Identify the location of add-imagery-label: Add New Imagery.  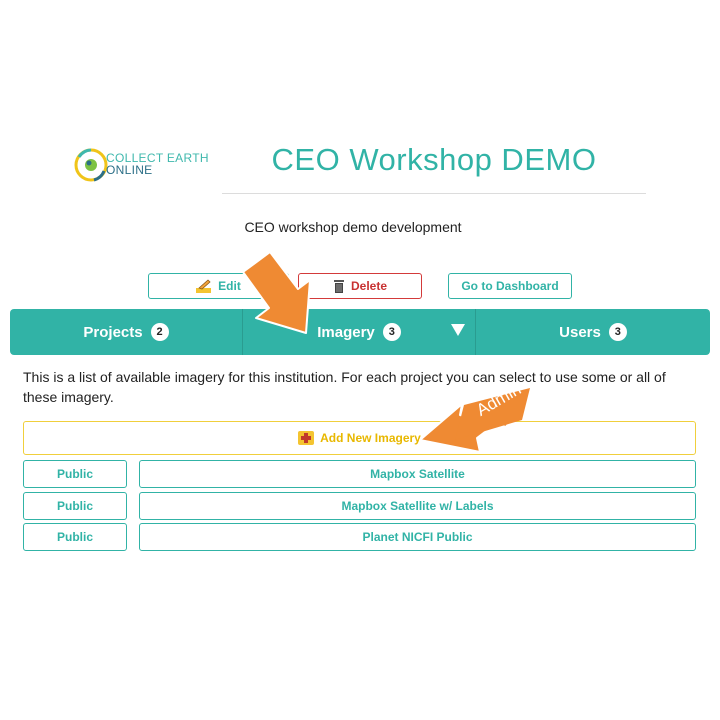
(370, 438).